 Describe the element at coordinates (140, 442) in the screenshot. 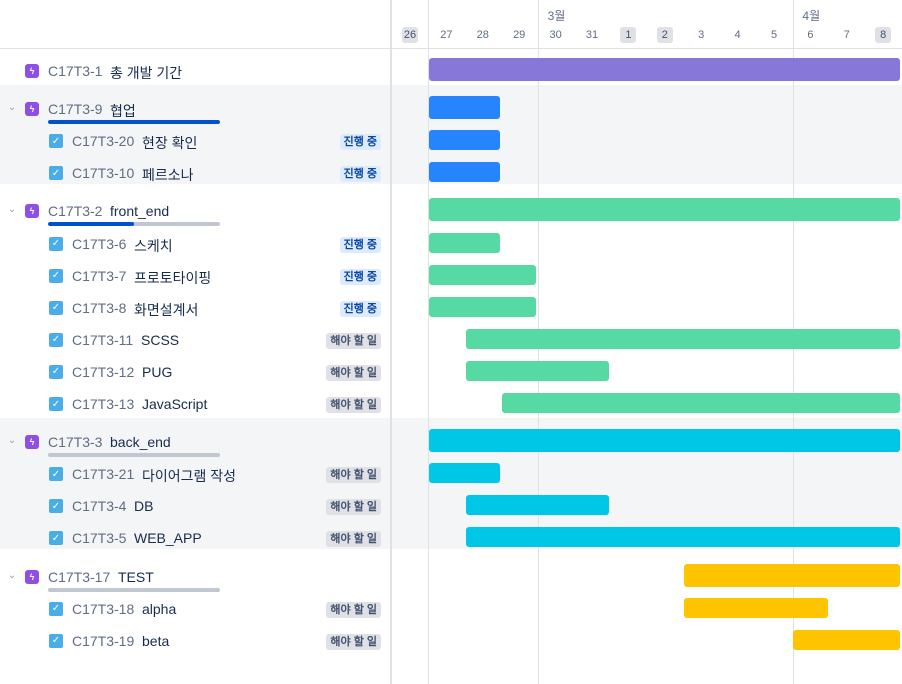

I see `issue-summary: back_end` at that location.